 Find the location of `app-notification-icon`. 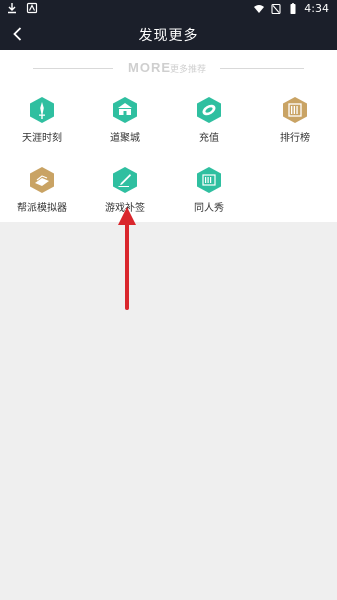

app-notification-icon is located at coordinates (32, 8).